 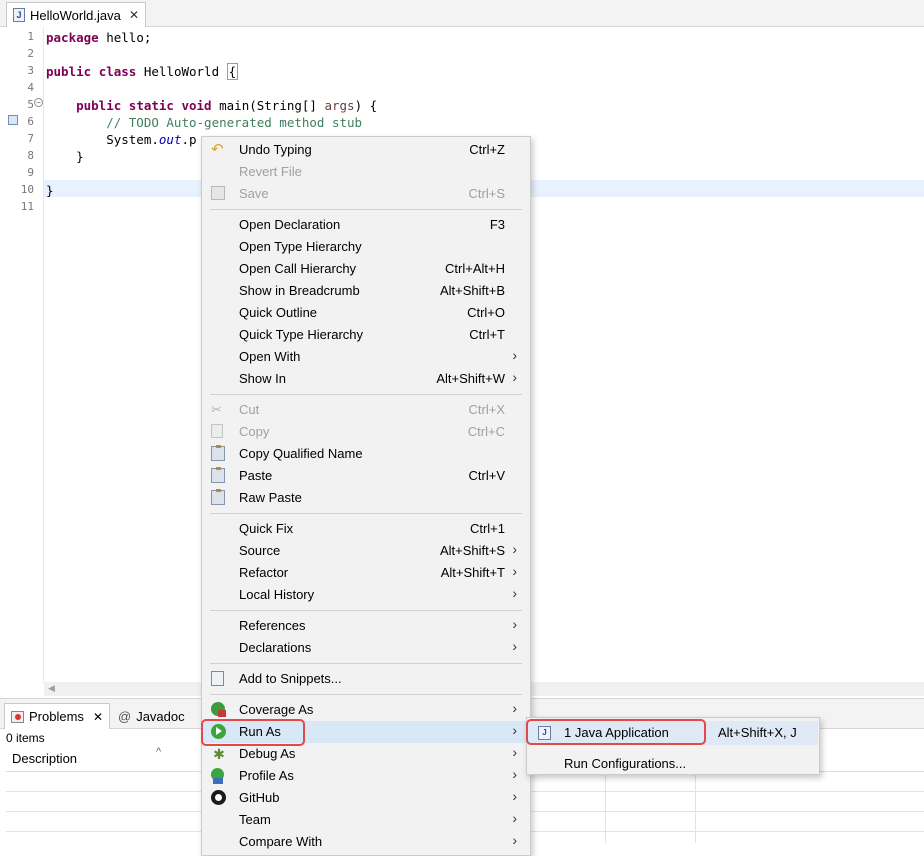 What do you see at coordinates (366, 529) in the screenshot?
I see `menu-item-quick-fix: Quick Fix Ctrl+1` at bounding box center [366, 529].